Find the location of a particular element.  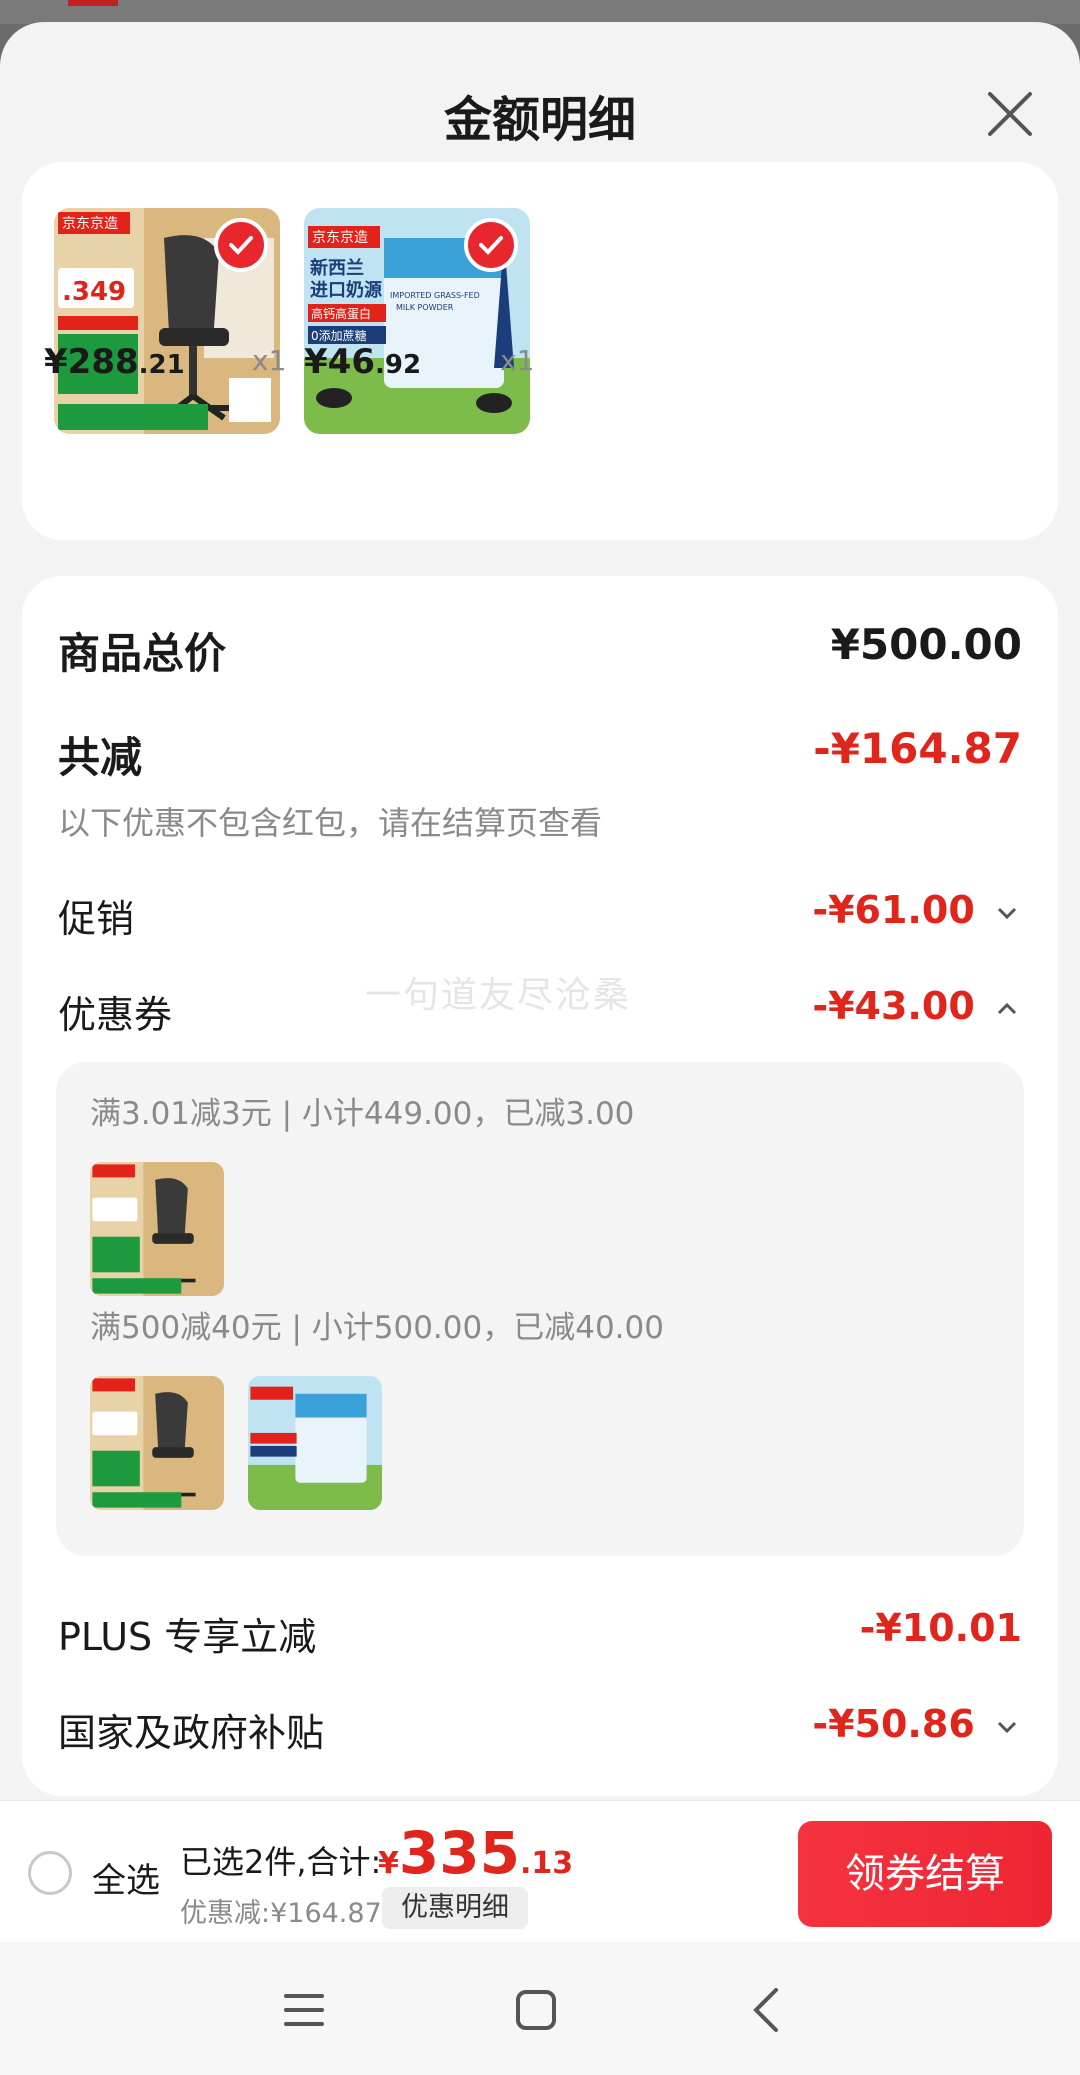

promotion-row: -¥61.00 is located at coordinates (915, 910).